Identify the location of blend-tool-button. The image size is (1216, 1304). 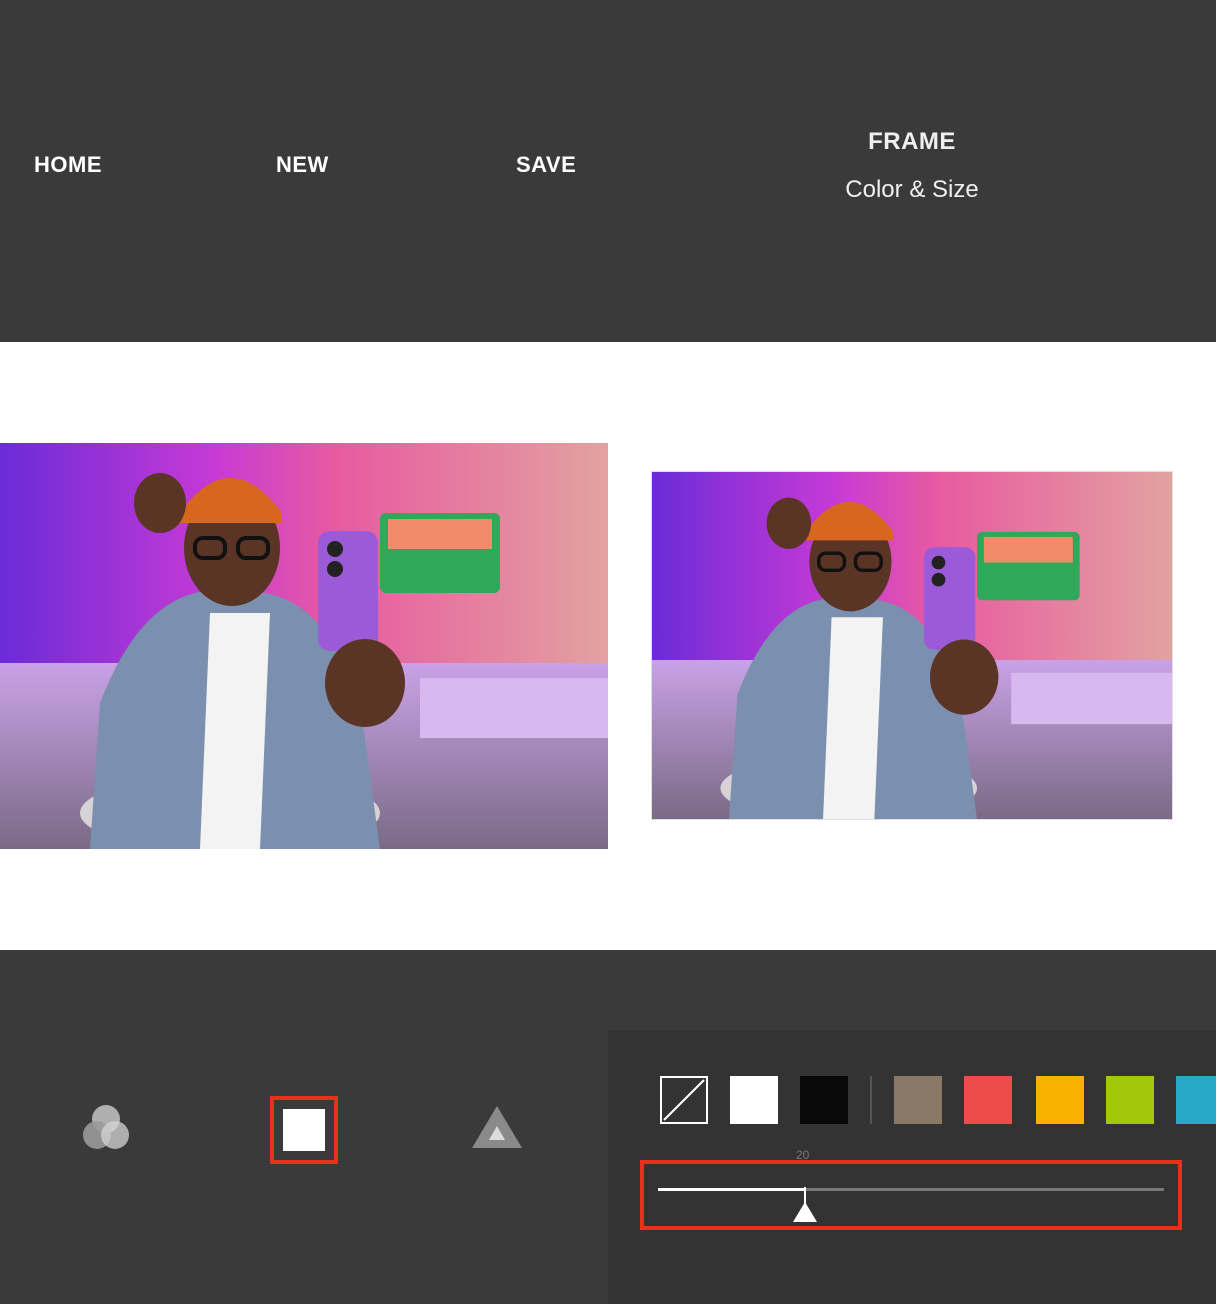
(106, 1128).